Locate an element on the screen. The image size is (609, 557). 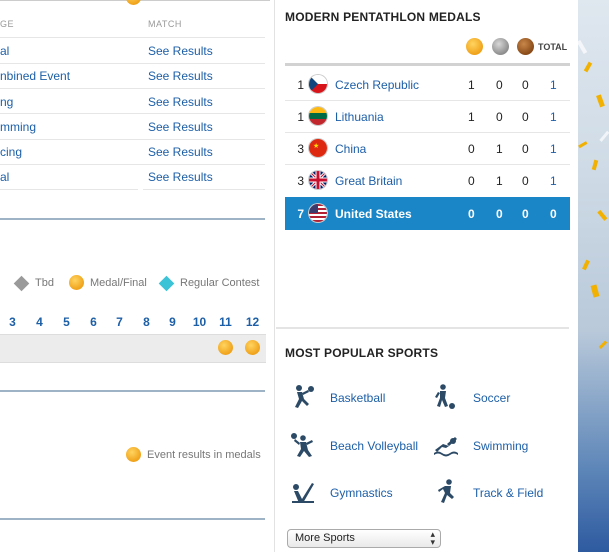
swimming-icon is located at coordinates (446, 447).